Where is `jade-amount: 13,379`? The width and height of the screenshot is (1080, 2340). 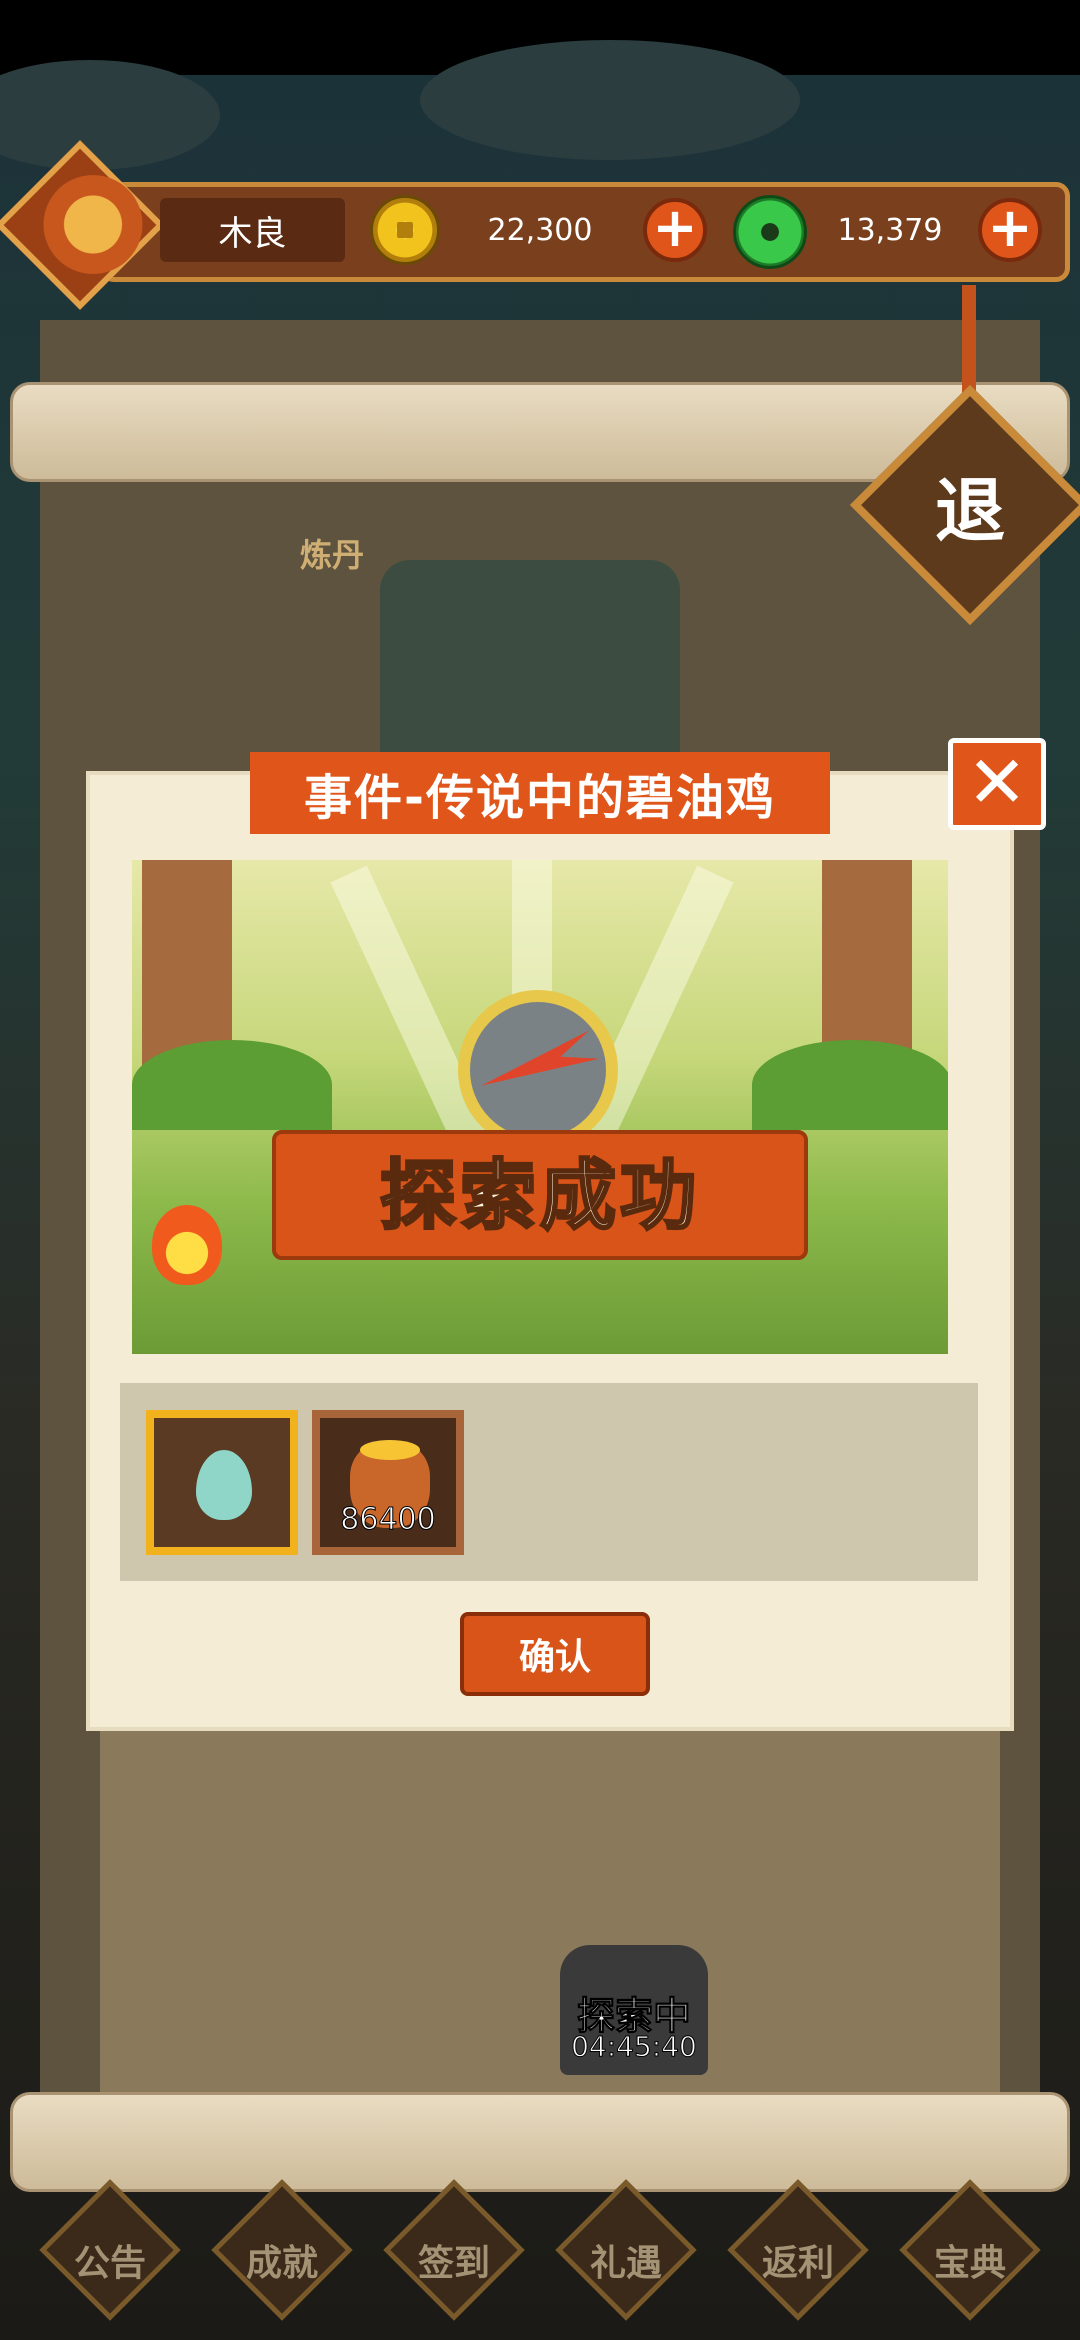
jade-amount: 13,379 is located at coordinates (890, 230).